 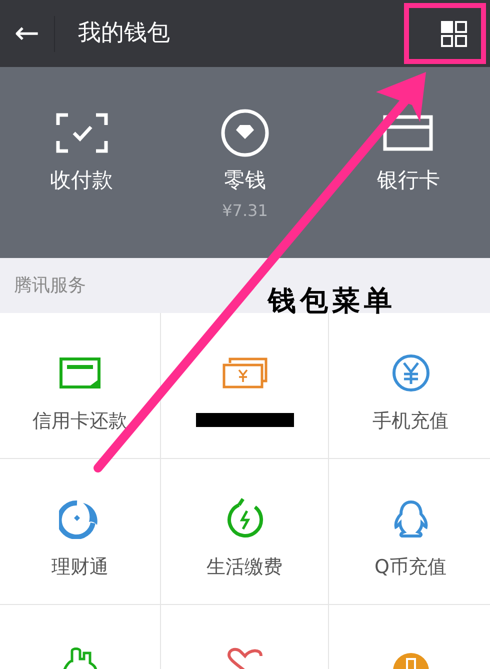 What do you see at coordinates (80, 567) in the screenshot?
I see `service-label: 理财通` at bounding box center [80, 567].